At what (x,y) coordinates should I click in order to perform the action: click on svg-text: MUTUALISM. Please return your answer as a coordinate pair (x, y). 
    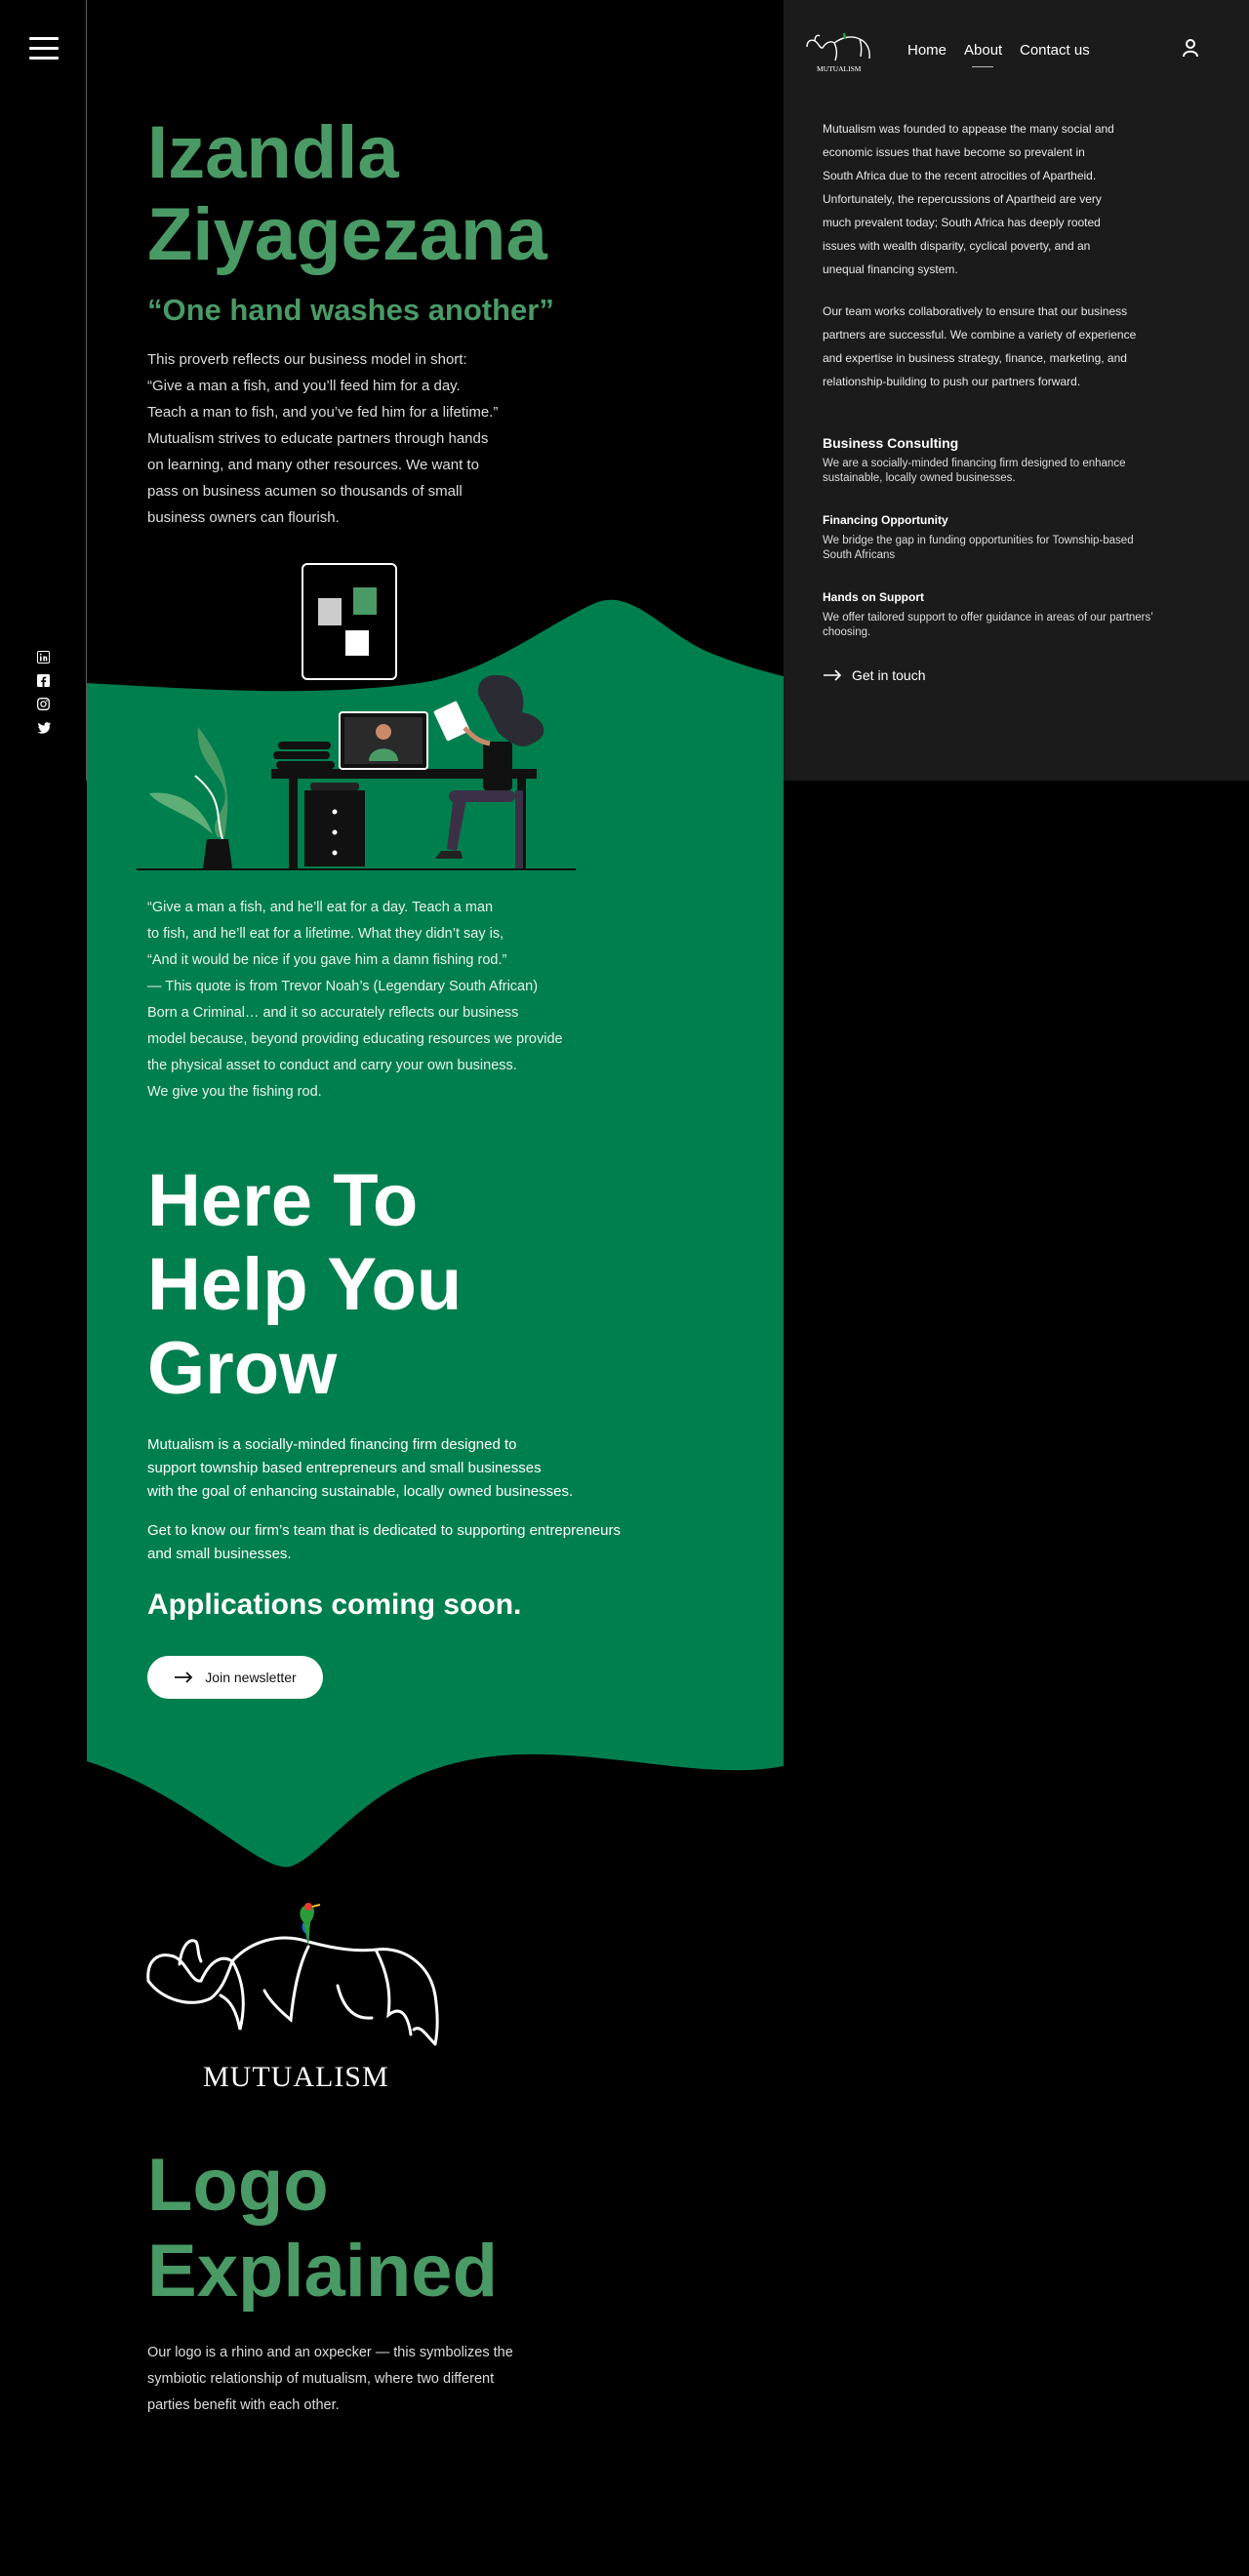
    Looking at the image, I should click on (839, 68).